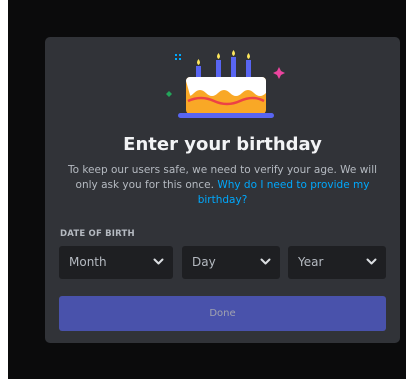 The width and height of the screenshot is (418, 379). Describe the element at coordinates (222, 144) in the screenshot. I see `modal-title: Enter your birthday` at that location.